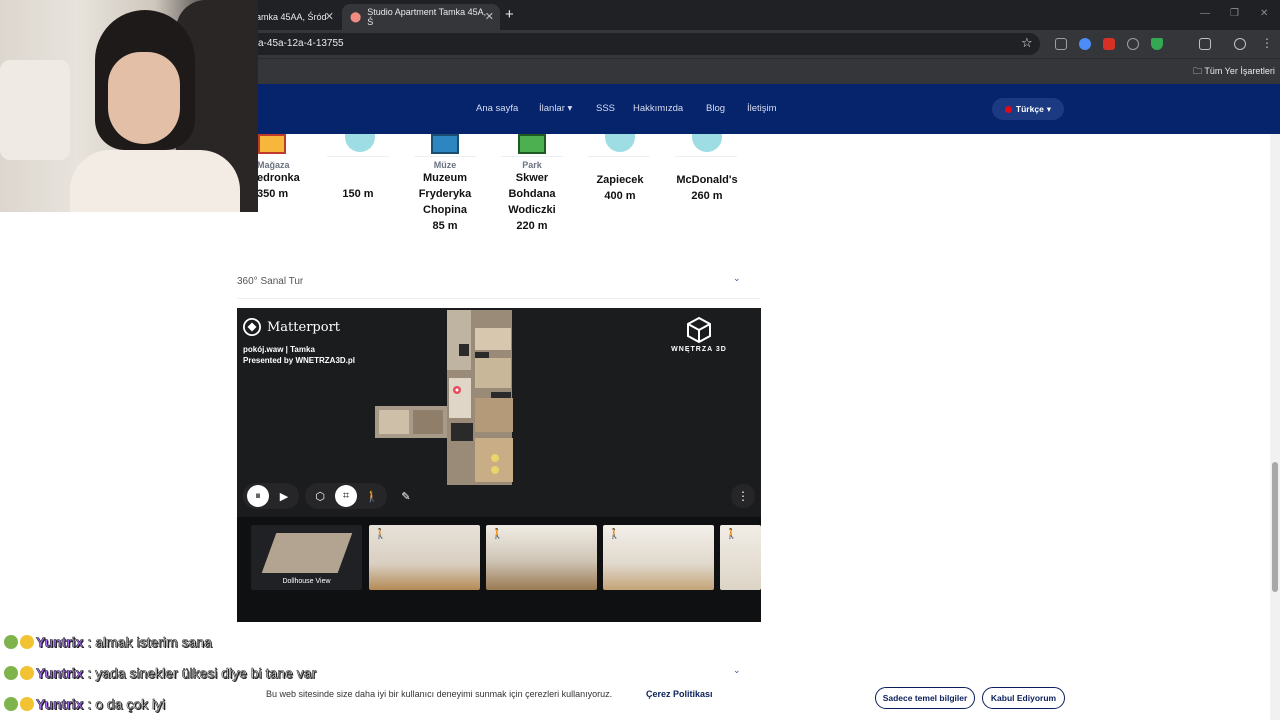 Image resolution: width=1280 pixels, height=720 pixels. What do you see at coordinates (406, 496) in the screenshot?
I see `measure-tool-button: ✎` at bounding box center [406, 496].